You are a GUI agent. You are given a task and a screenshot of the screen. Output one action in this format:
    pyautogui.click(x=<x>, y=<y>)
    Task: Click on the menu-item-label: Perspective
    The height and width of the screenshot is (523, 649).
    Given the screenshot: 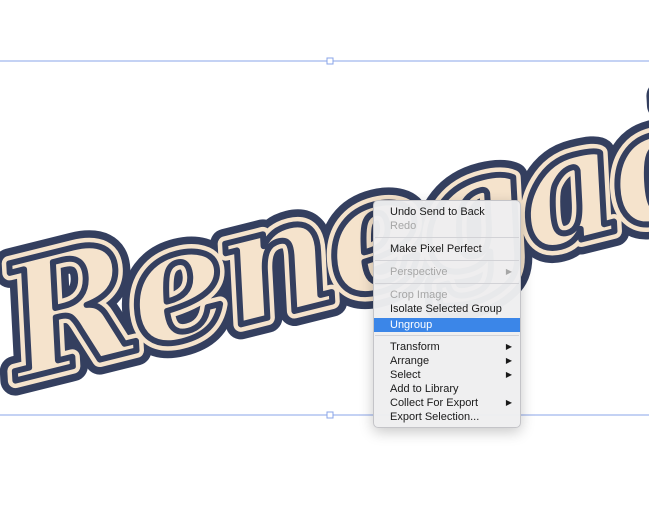 What is the action you would take?
    pyautogui.click(x=419, y=272)
    